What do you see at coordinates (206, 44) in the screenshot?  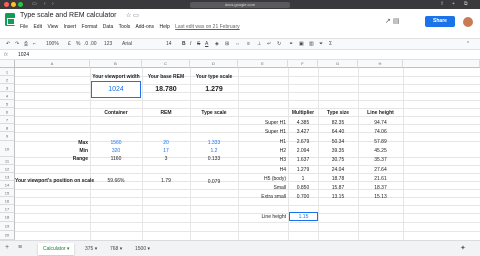 I see `text-color-button: A` at bounding box center [206, 44].